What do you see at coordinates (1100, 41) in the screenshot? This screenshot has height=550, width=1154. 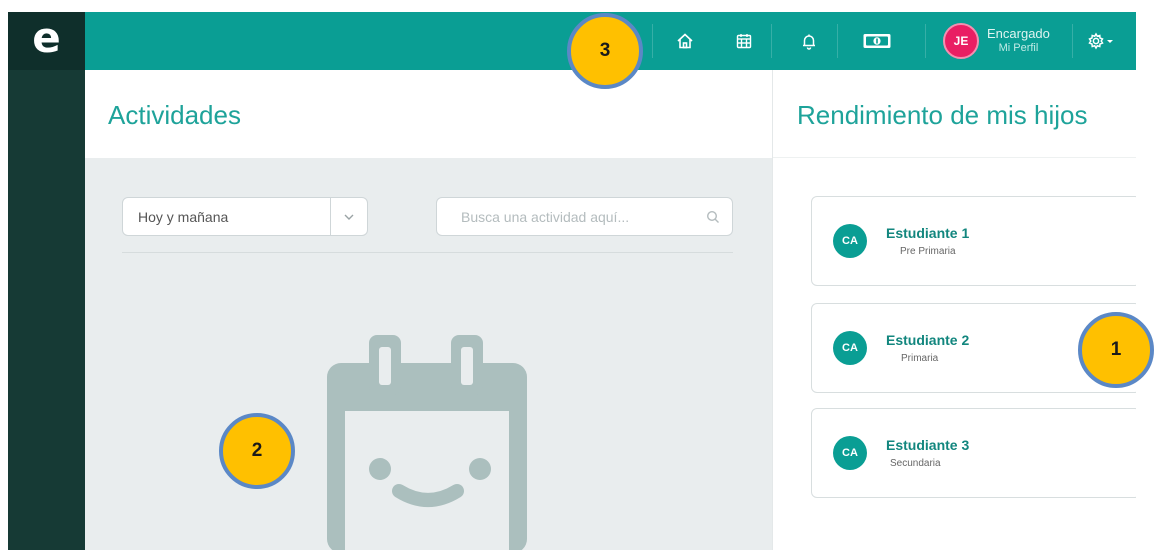 I see `gear-icon` at bounding box center [1100, 41].